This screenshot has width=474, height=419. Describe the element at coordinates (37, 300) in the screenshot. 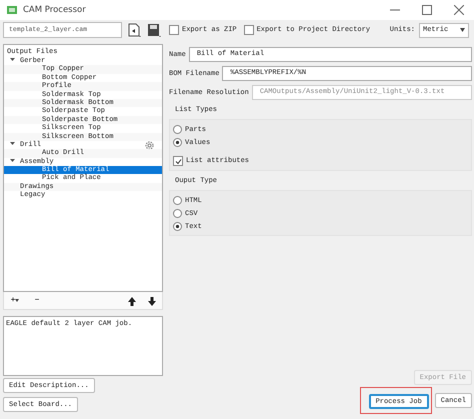

I see `tool-button: −` at that location.